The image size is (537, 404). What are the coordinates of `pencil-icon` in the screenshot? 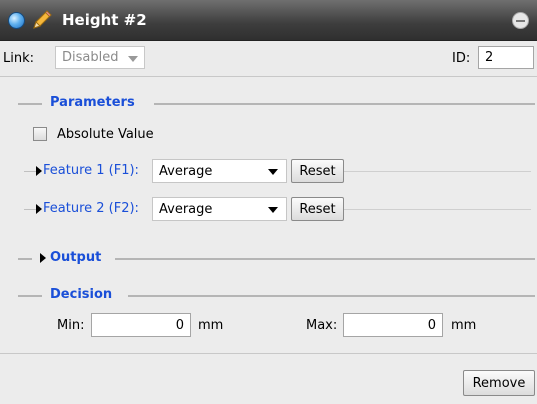 It's located at (42, 20).